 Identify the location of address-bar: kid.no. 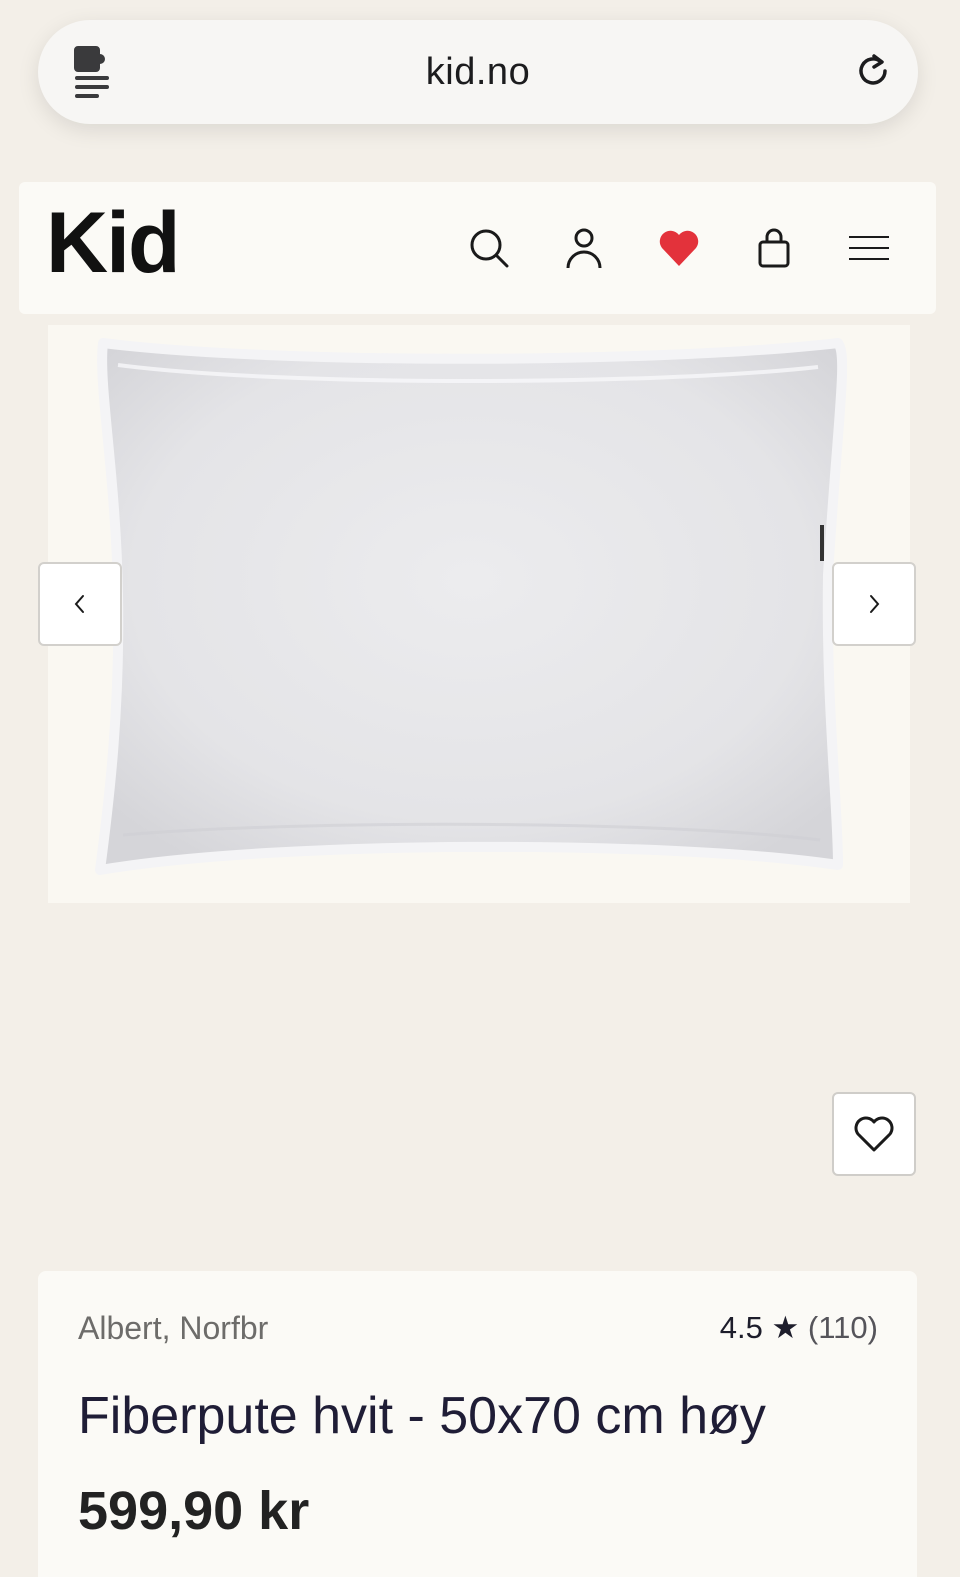
(478, 72).